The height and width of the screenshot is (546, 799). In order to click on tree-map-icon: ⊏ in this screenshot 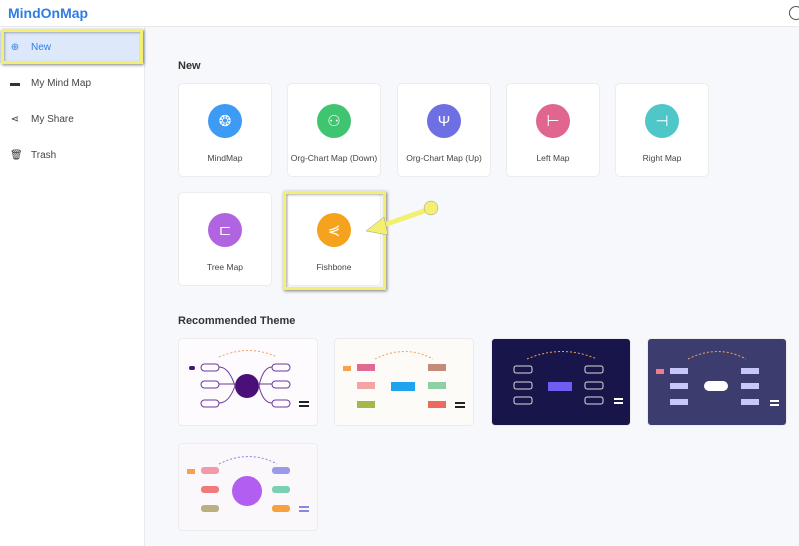, I will do `click(225, 230)`.